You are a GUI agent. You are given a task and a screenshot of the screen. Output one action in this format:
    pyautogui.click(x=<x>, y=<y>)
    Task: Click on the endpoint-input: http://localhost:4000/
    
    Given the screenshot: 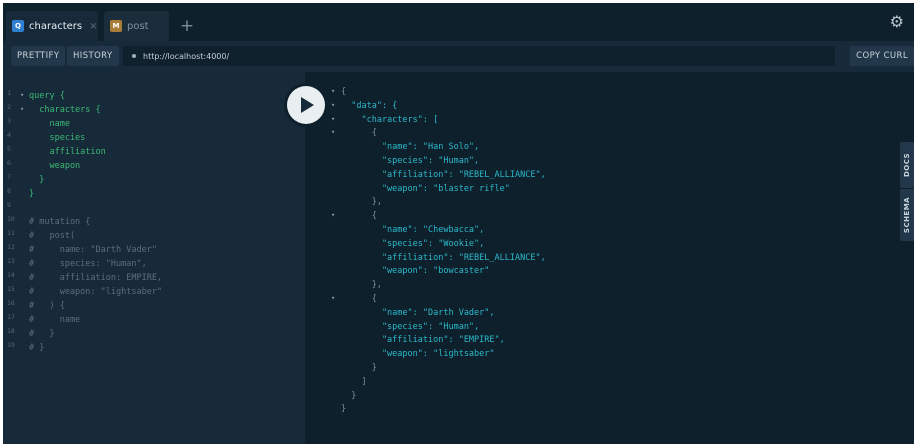 What is the action you would take?
    pyautogui.click(x=479, y=56)
    